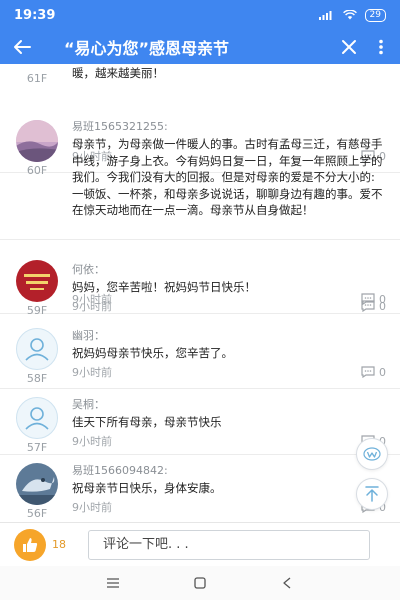 The height and width of the screenshot is (600, 400). I want to click on battery-icon: 29, so click(375, 15).